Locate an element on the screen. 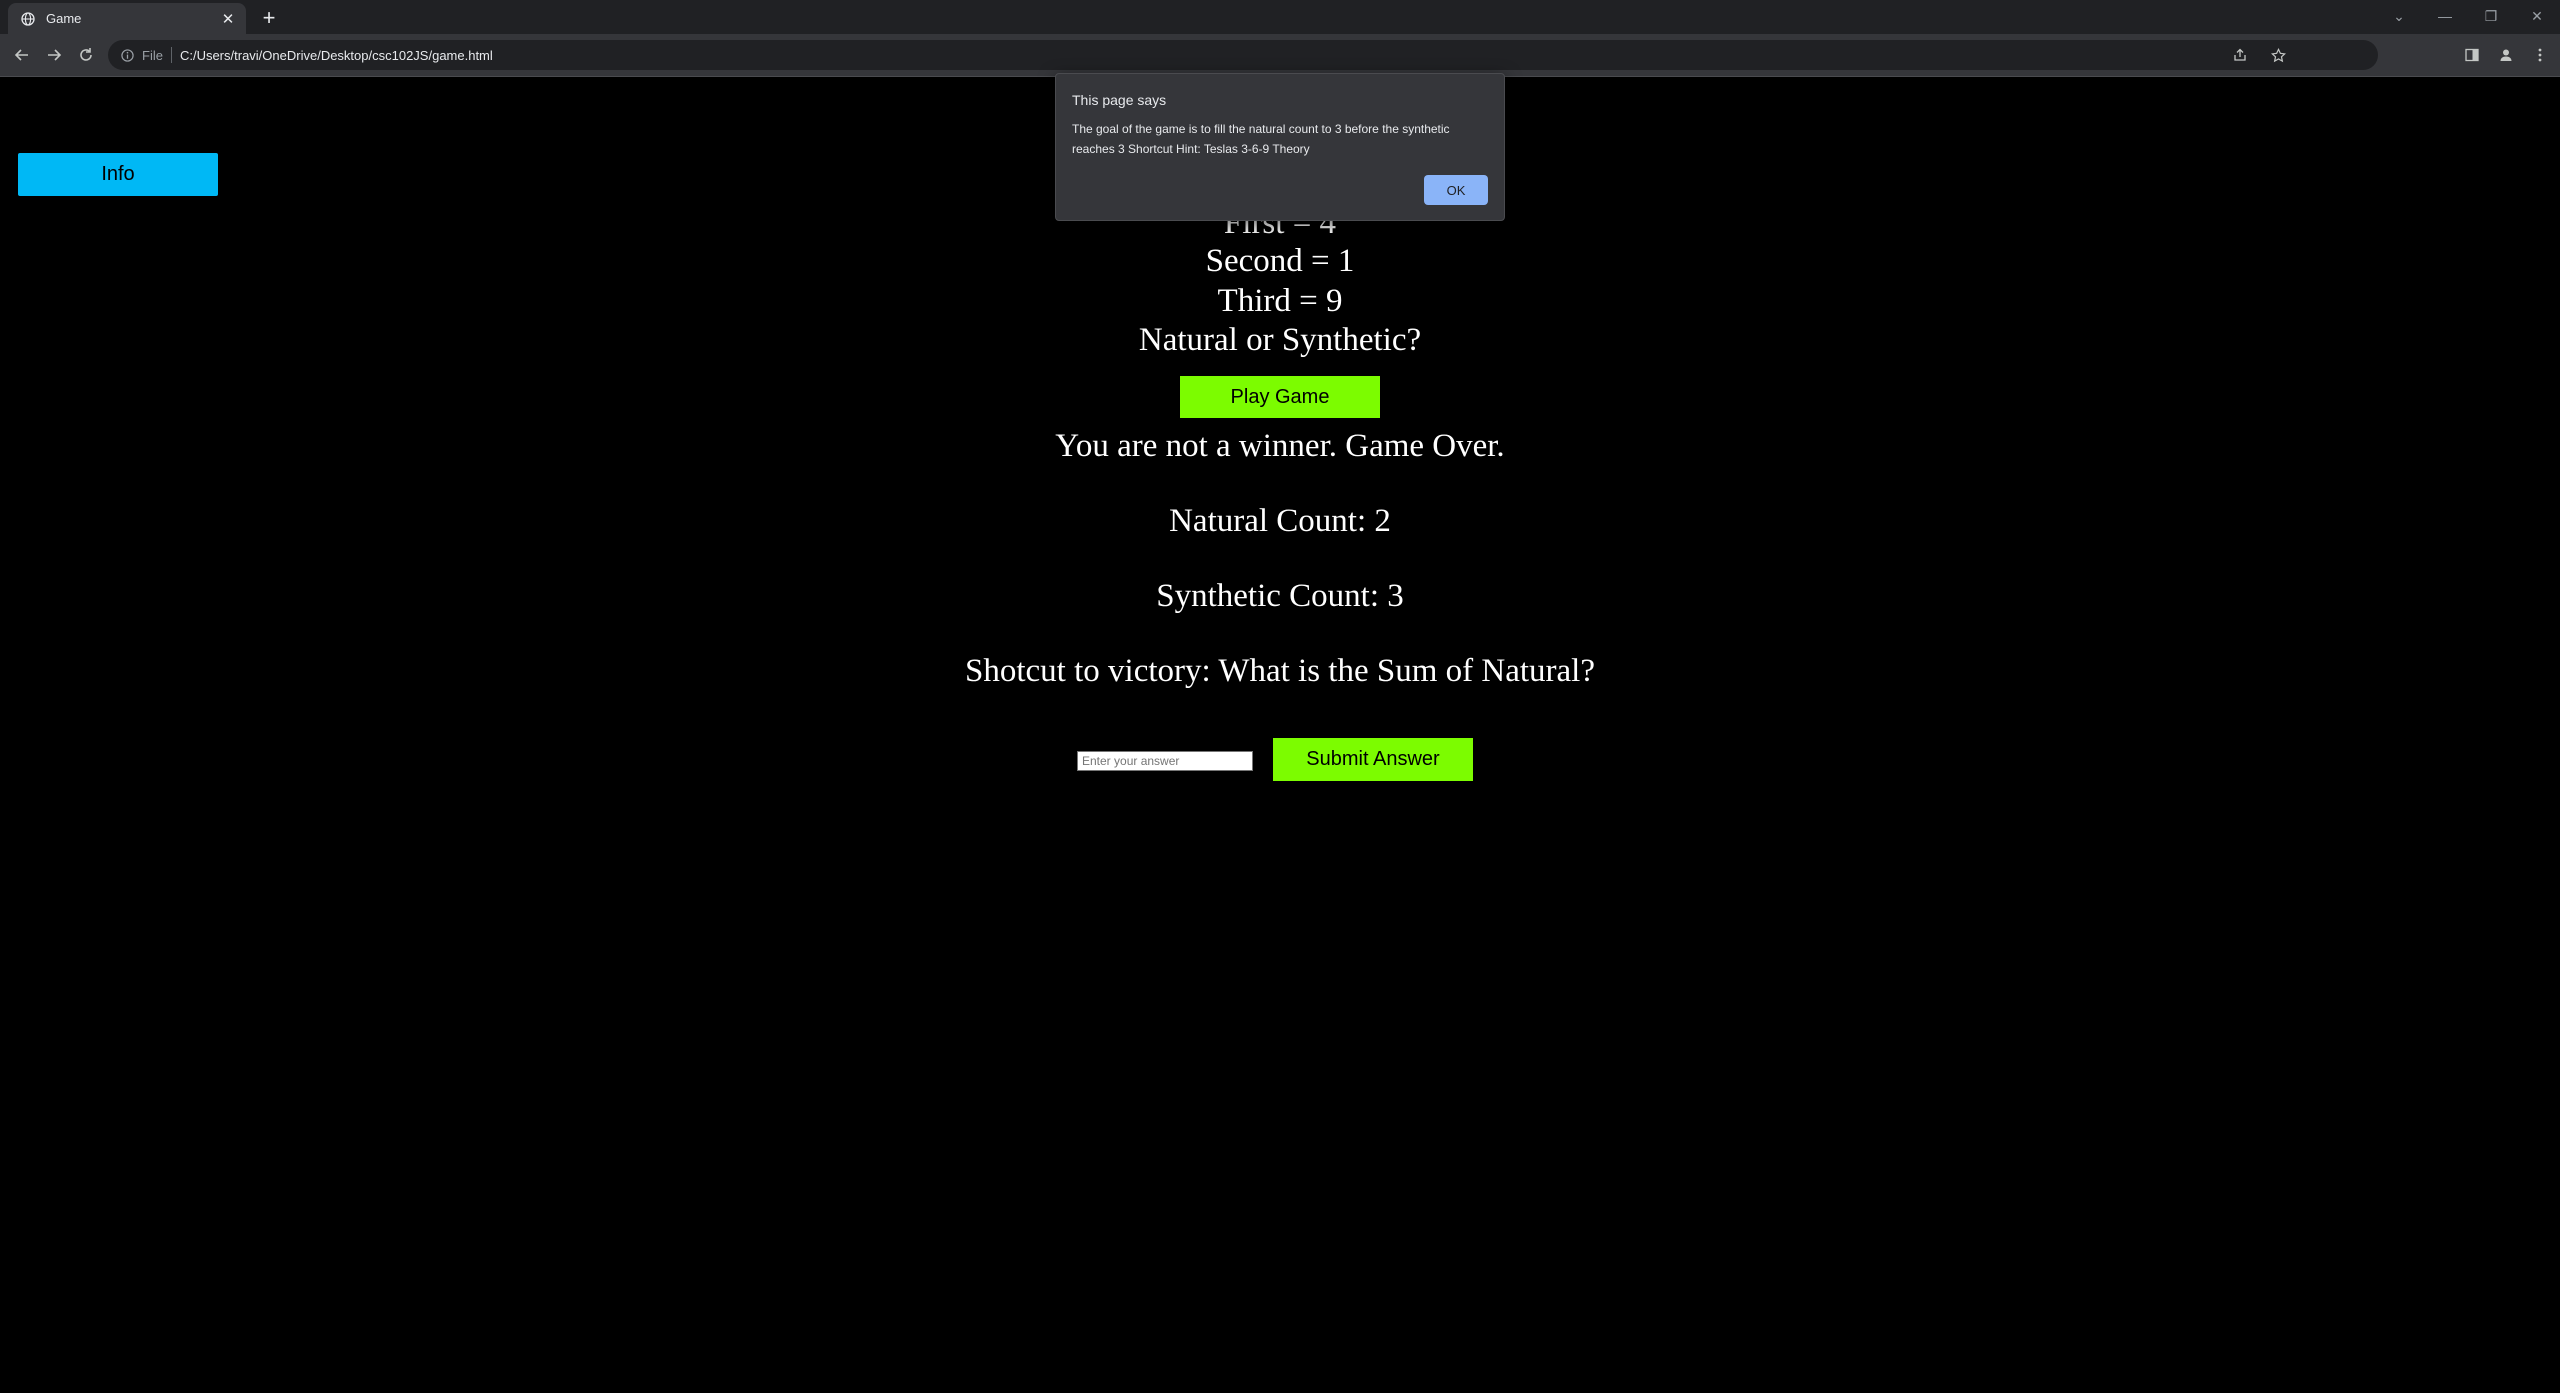 The image size is (2560, 1393). tab-search-icon: ⌄ is located at coordinates (2399, 16).